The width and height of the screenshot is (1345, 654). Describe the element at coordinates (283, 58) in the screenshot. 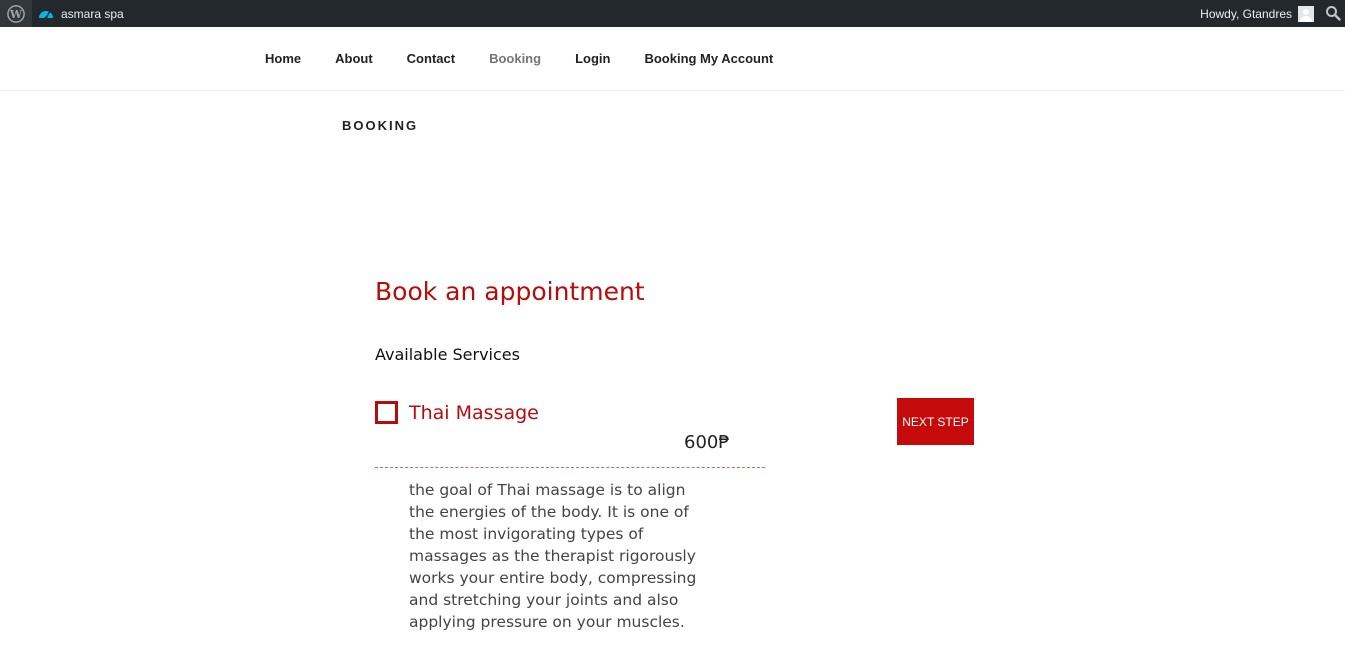

I see `nav-item-home: Home` at that location.